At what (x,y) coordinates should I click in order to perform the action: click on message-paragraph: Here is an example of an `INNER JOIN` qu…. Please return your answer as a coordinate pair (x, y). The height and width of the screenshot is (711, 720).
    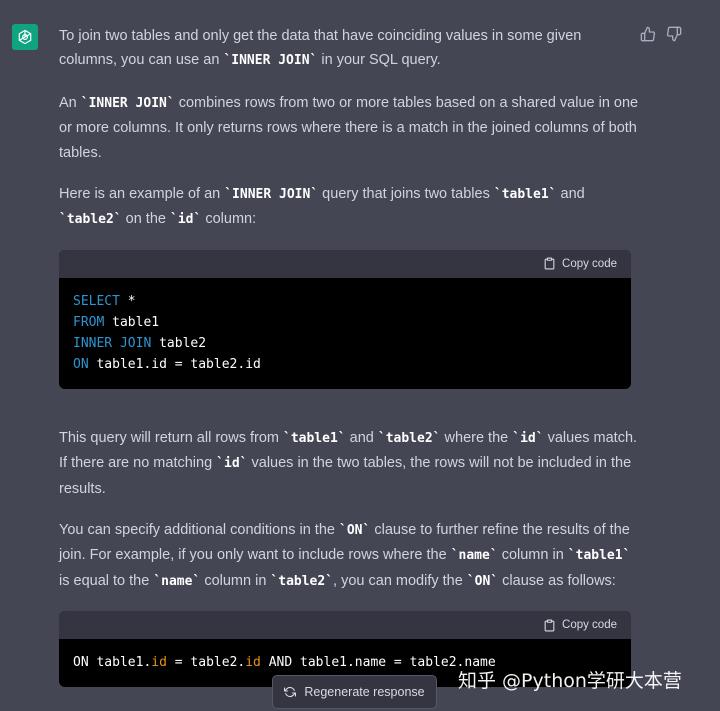
    Looking at the image, I should click on (322, 207).